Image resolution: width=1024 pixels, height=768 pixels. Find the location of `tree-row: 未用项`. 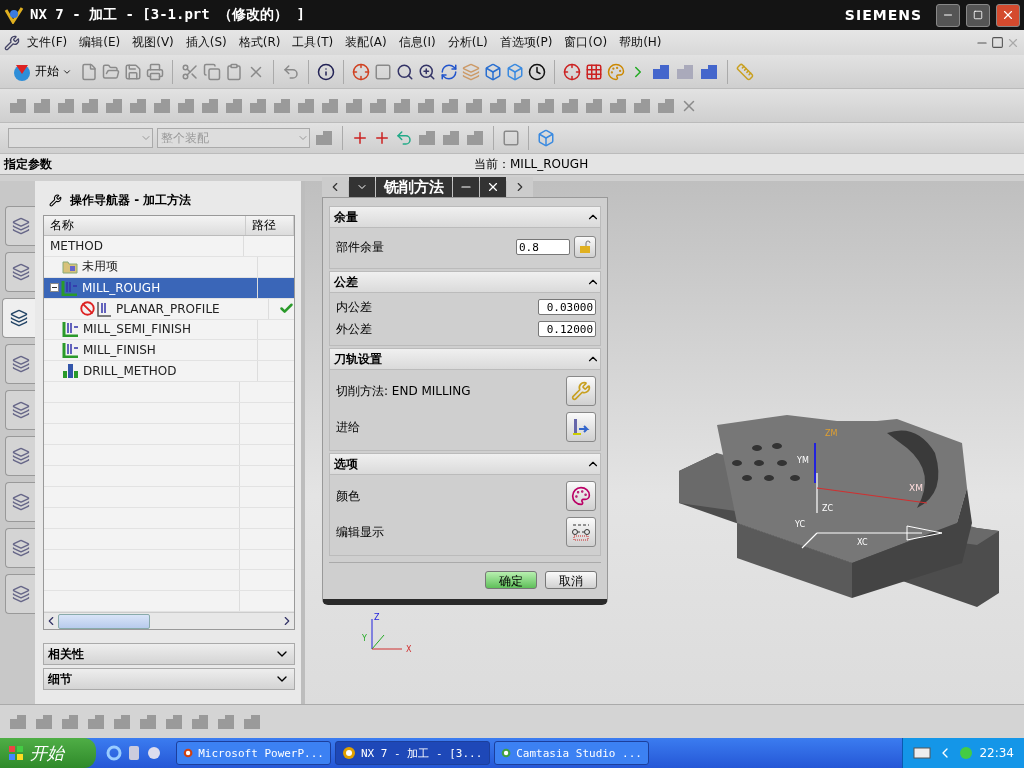

tree-row: 未用项 is located at coordinates (169, 267).